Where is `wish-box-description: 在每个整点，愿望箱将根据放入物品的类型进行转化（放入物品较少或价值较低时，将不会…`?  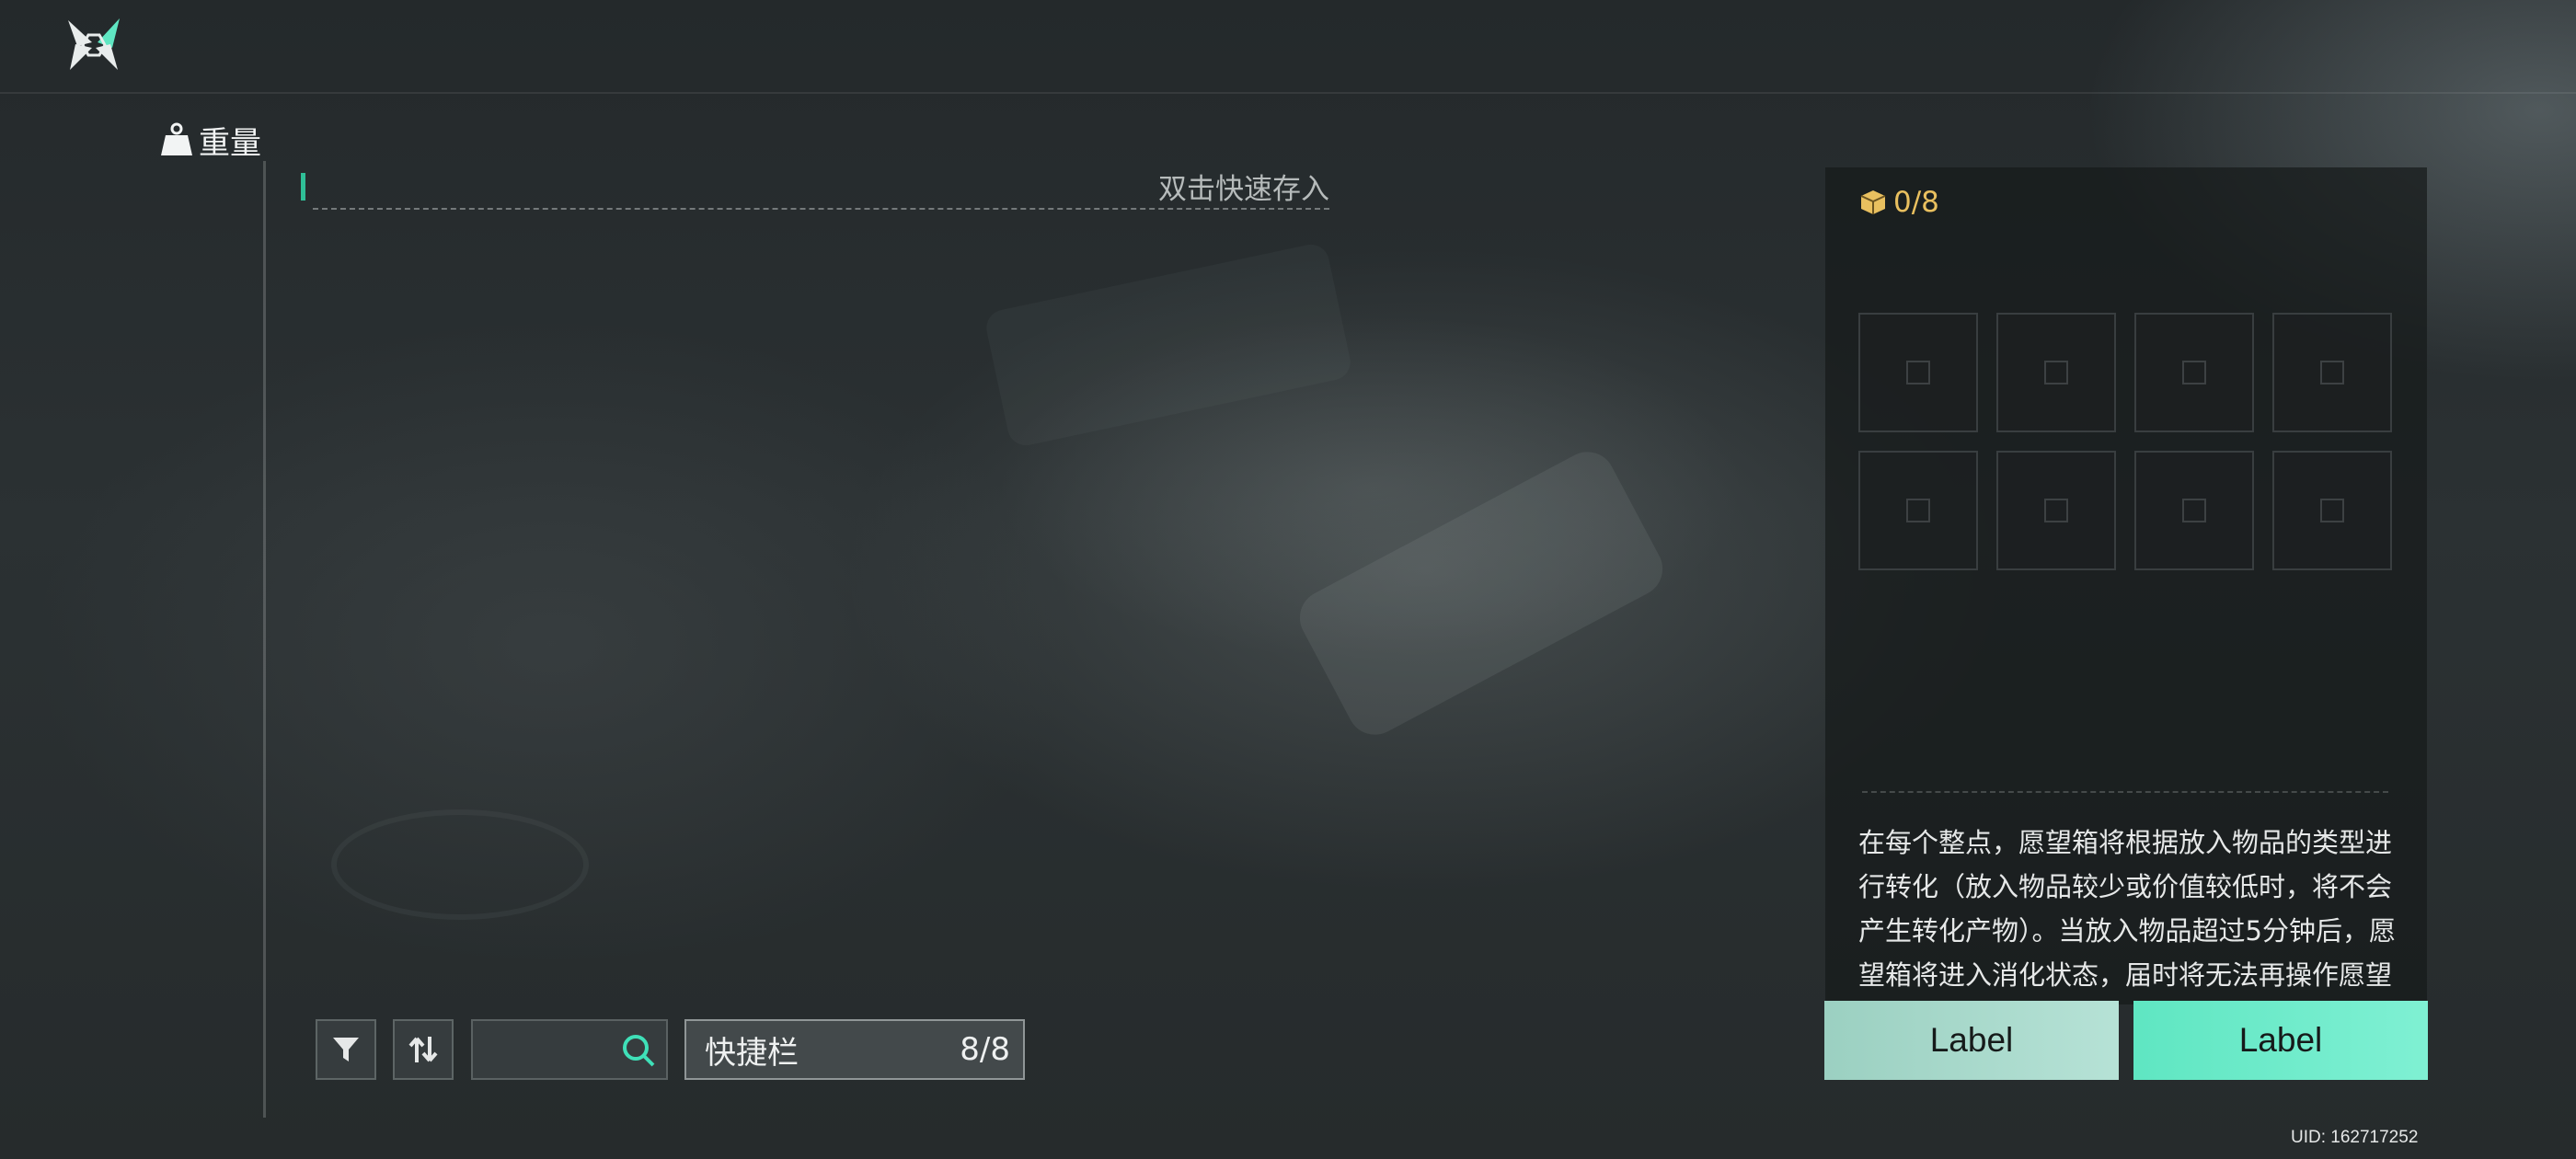 wish-box-description: 在每个整点，愿望箱将根据放入物品的类型进行转化（放入物品较少或价值较低时，将不会… is located at coordinates (2129, 911).